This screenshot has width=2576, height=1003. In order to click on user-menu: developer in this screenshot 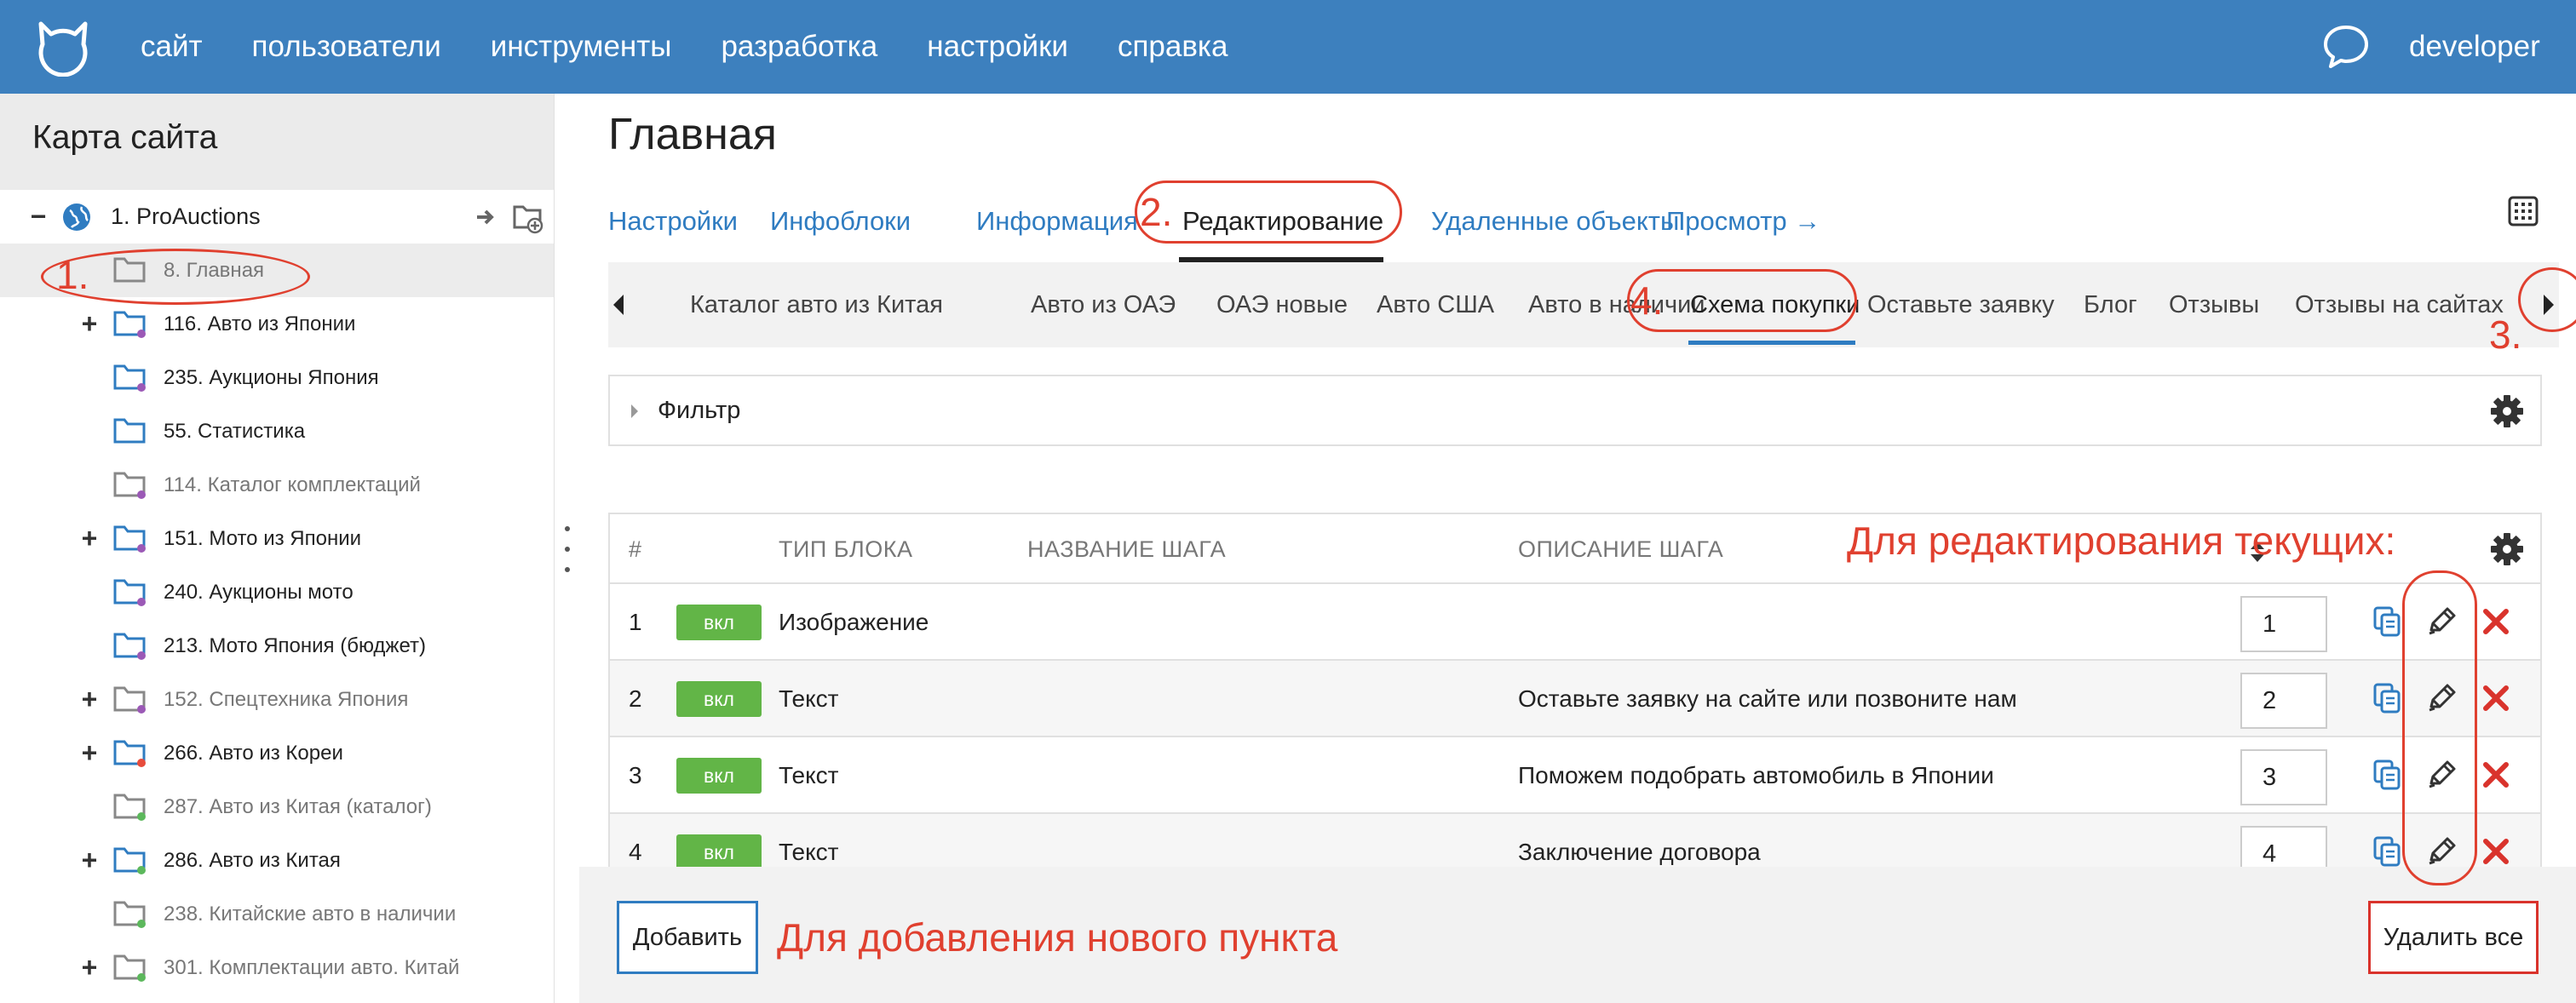, I will do `click(2475, 47)`.